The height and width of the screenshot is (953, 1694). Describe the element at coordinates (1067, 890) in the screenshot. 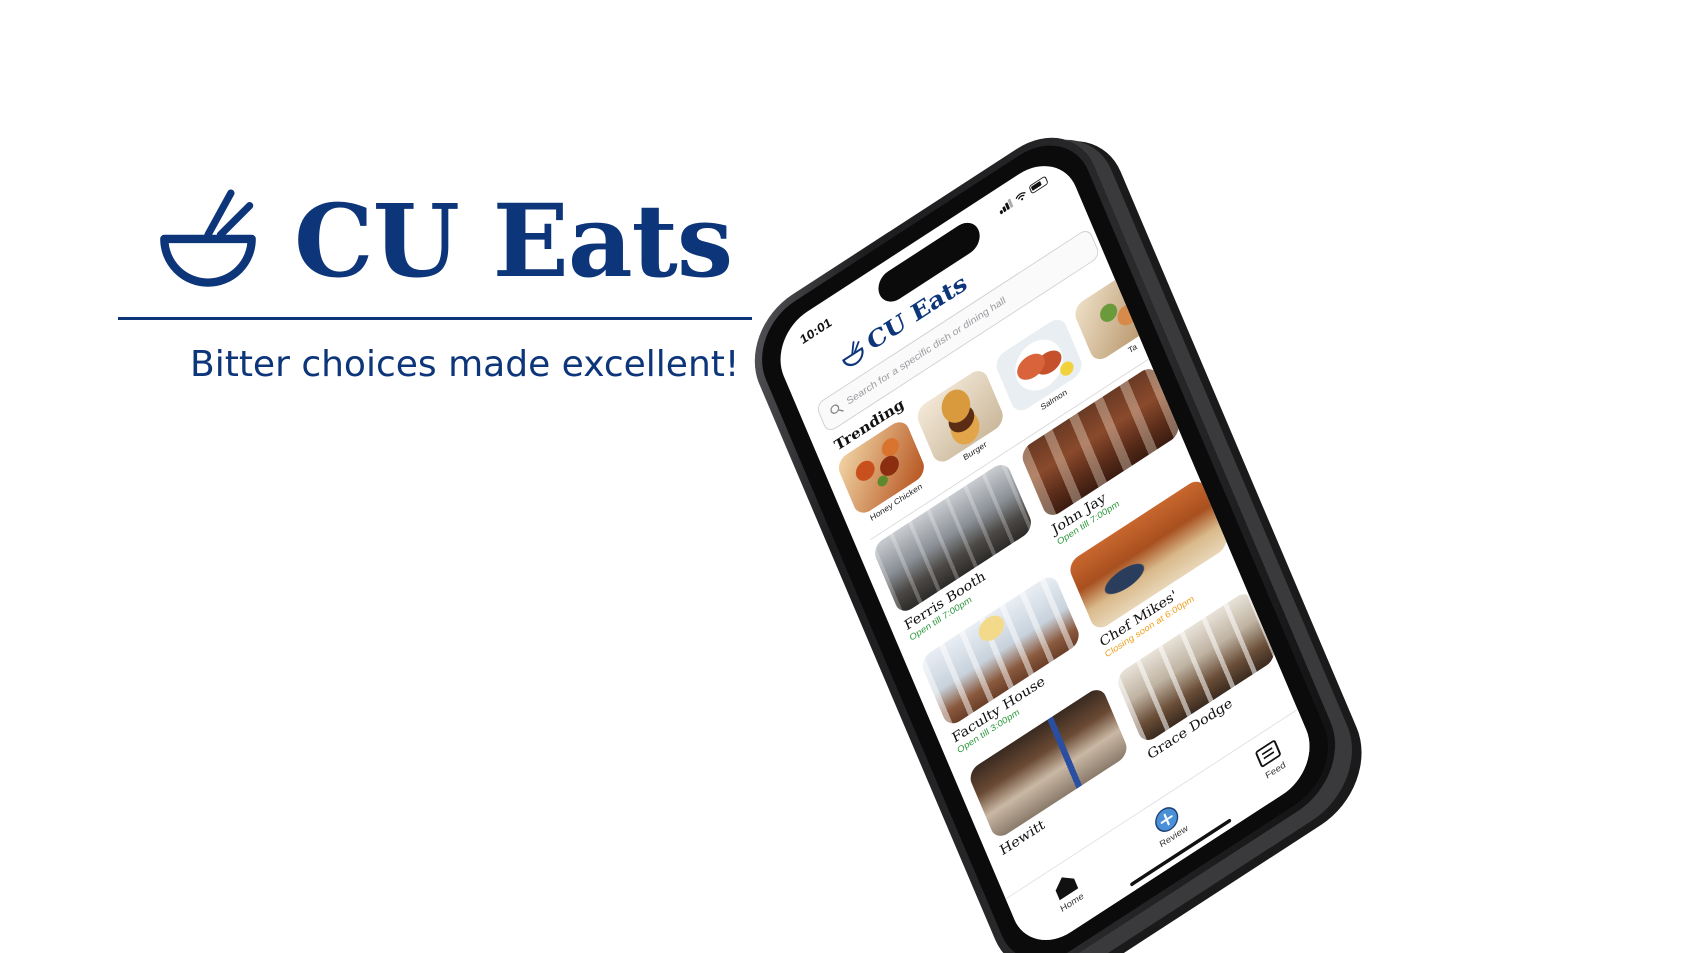

I see `tab-home: Home` at that location.